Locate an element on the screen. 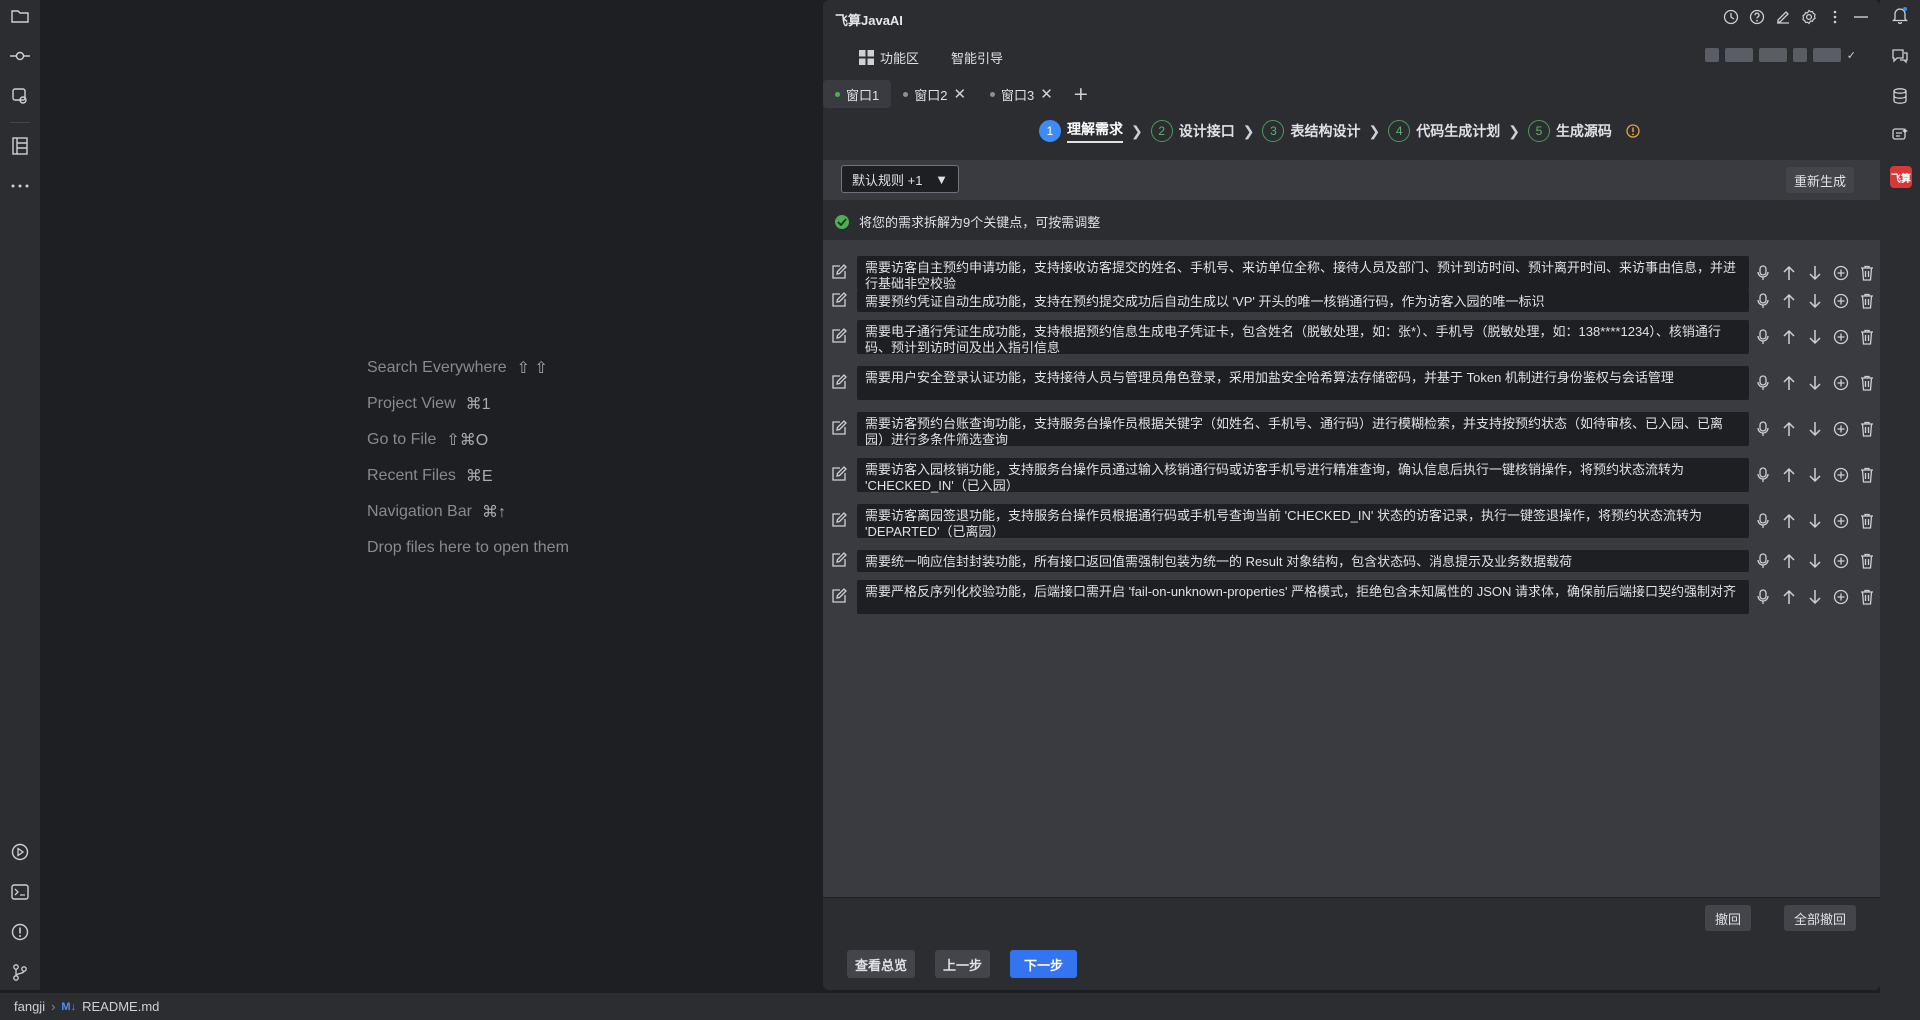  step-generate-source: 5 生成源码 is located at coordinates (1569, 131).